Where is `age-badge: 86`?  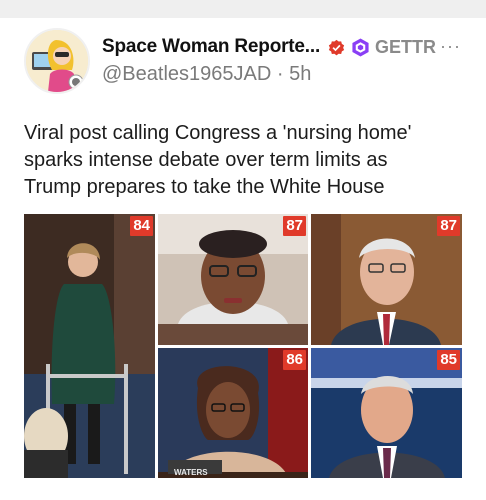
age-badge: 86 is located at coordinates (294, 360).